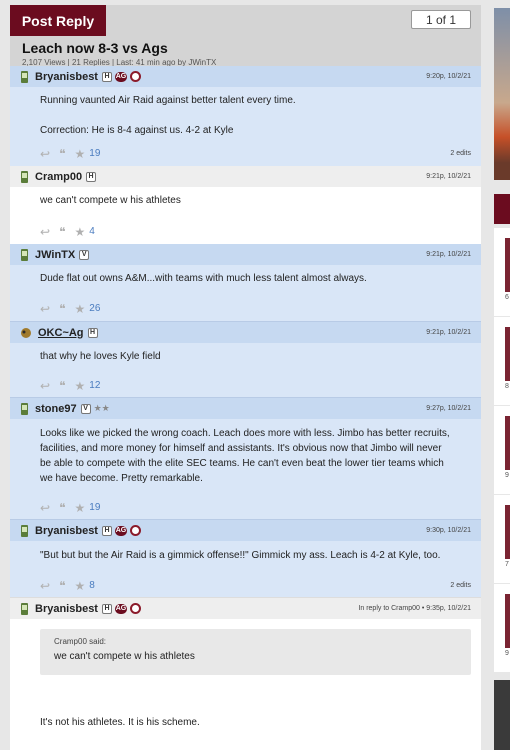 The width and height of the screenshot is (510, 750). Describe the element at coordinates (58, 20) in the screenshot. I see `post-reply-button: Post Reply` at that location.